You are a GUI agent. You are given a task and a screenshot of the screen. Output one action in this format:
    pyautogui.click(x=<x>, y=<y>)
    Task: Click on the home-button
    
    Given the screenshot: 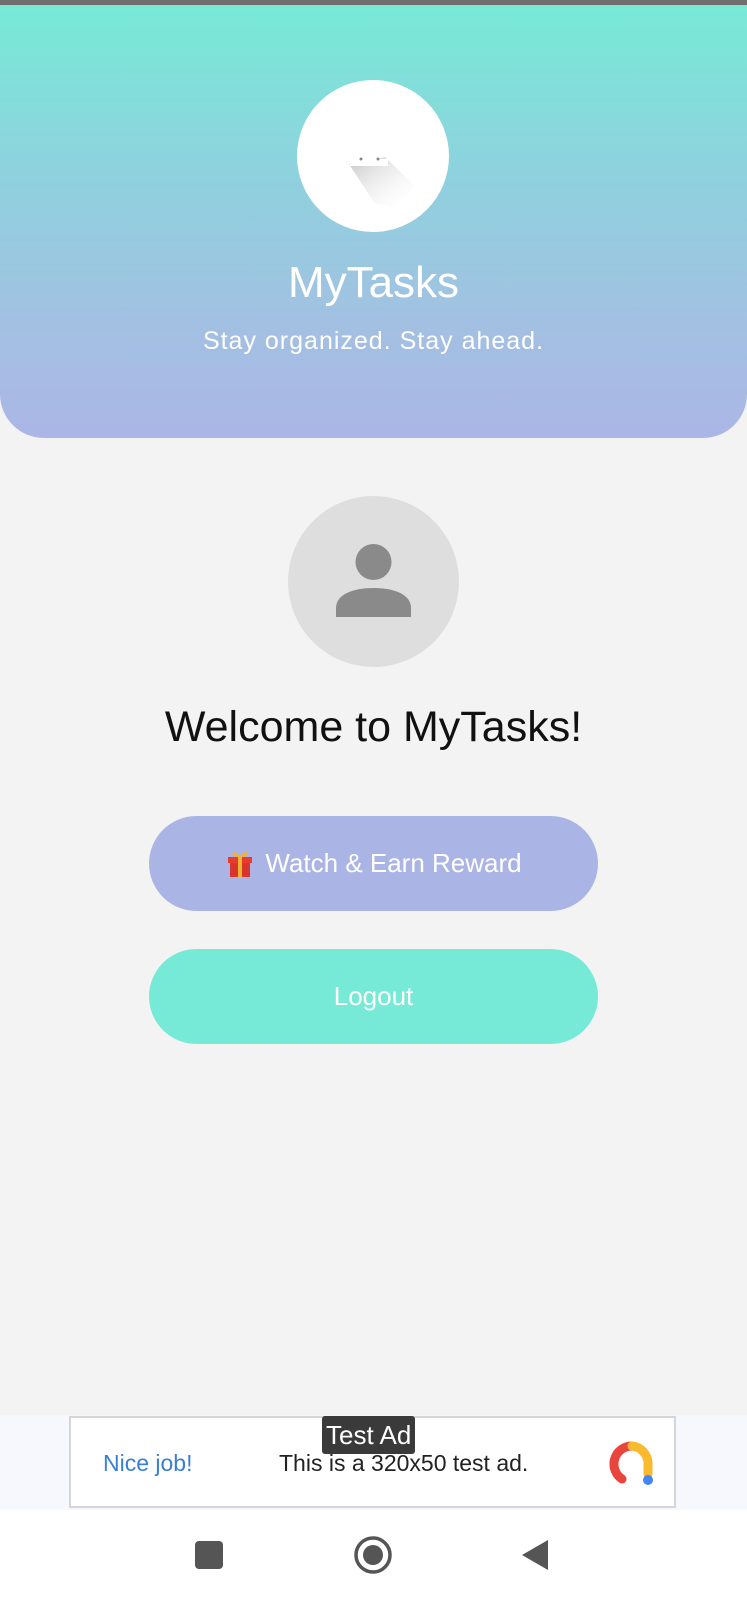 What is the action you would take?
    pyautogui.click(x=373, y=1555)
    